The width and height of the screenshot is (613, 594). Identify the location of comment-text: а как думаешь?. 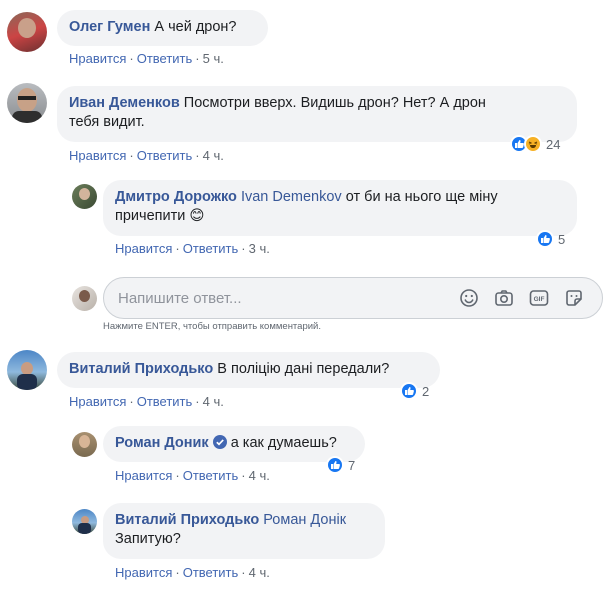
(283, 443).